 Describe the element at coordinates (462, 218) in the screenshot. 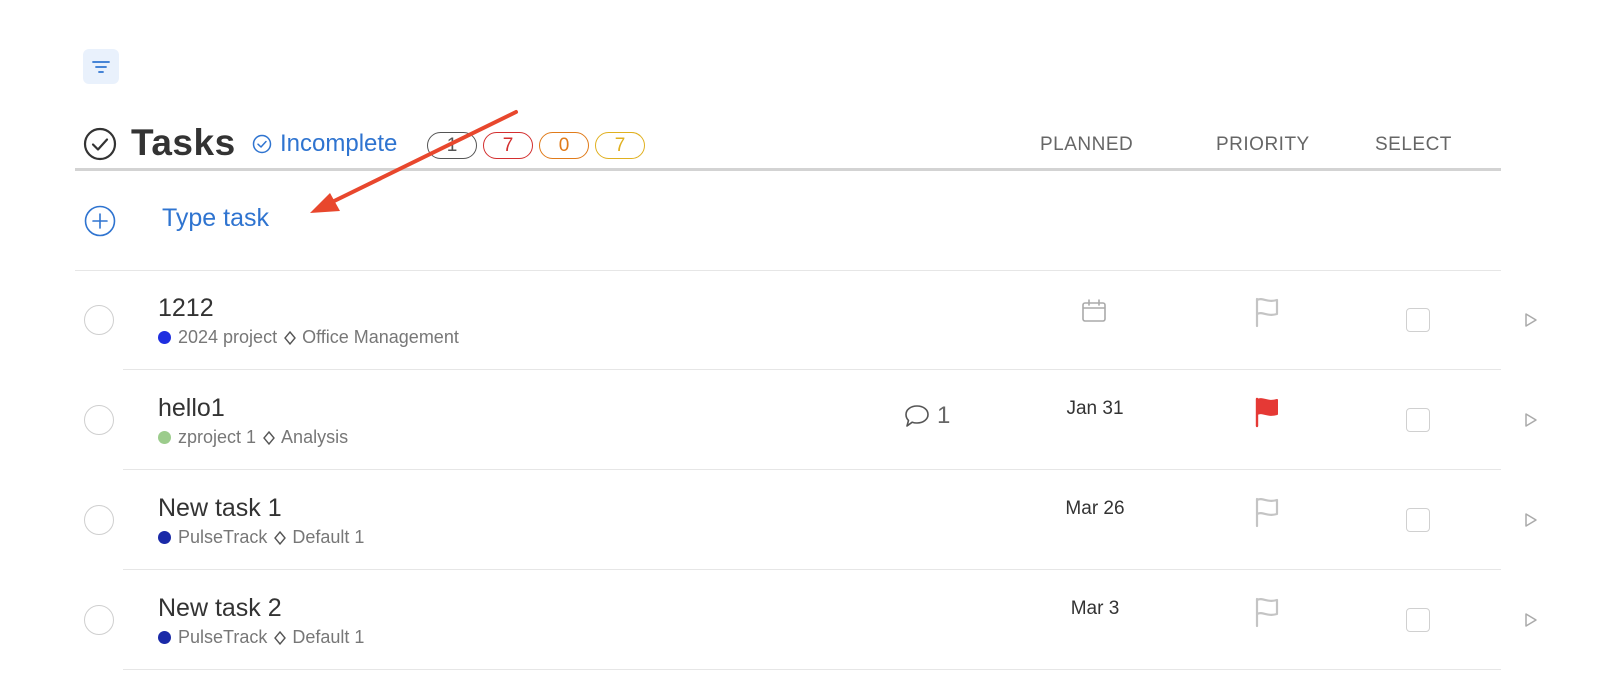

I see `add-task-input` at that location.